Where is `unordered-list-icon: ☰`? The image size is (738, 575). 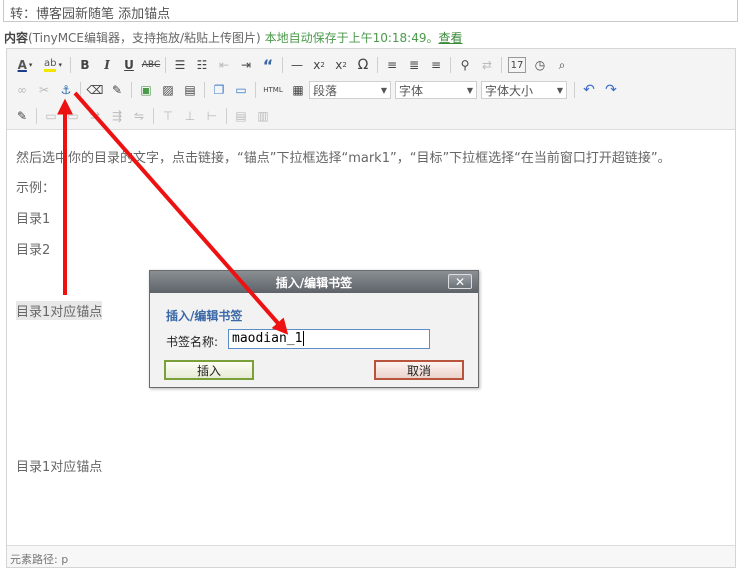
unordered-list-icon: ☰ is located at coordinates (180, 65).